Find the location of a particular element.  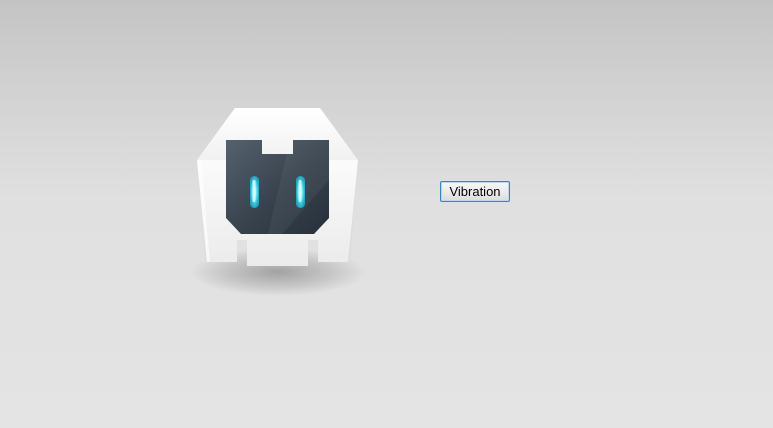

vibration-button: Vibration is located at coordinates (475, 191).